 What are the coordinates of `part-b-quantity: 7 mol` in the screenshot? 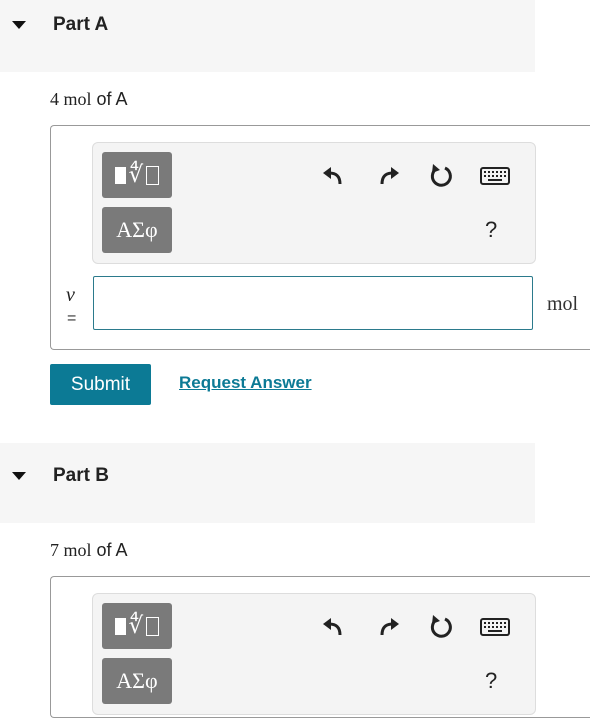 It's located at (71, 550).